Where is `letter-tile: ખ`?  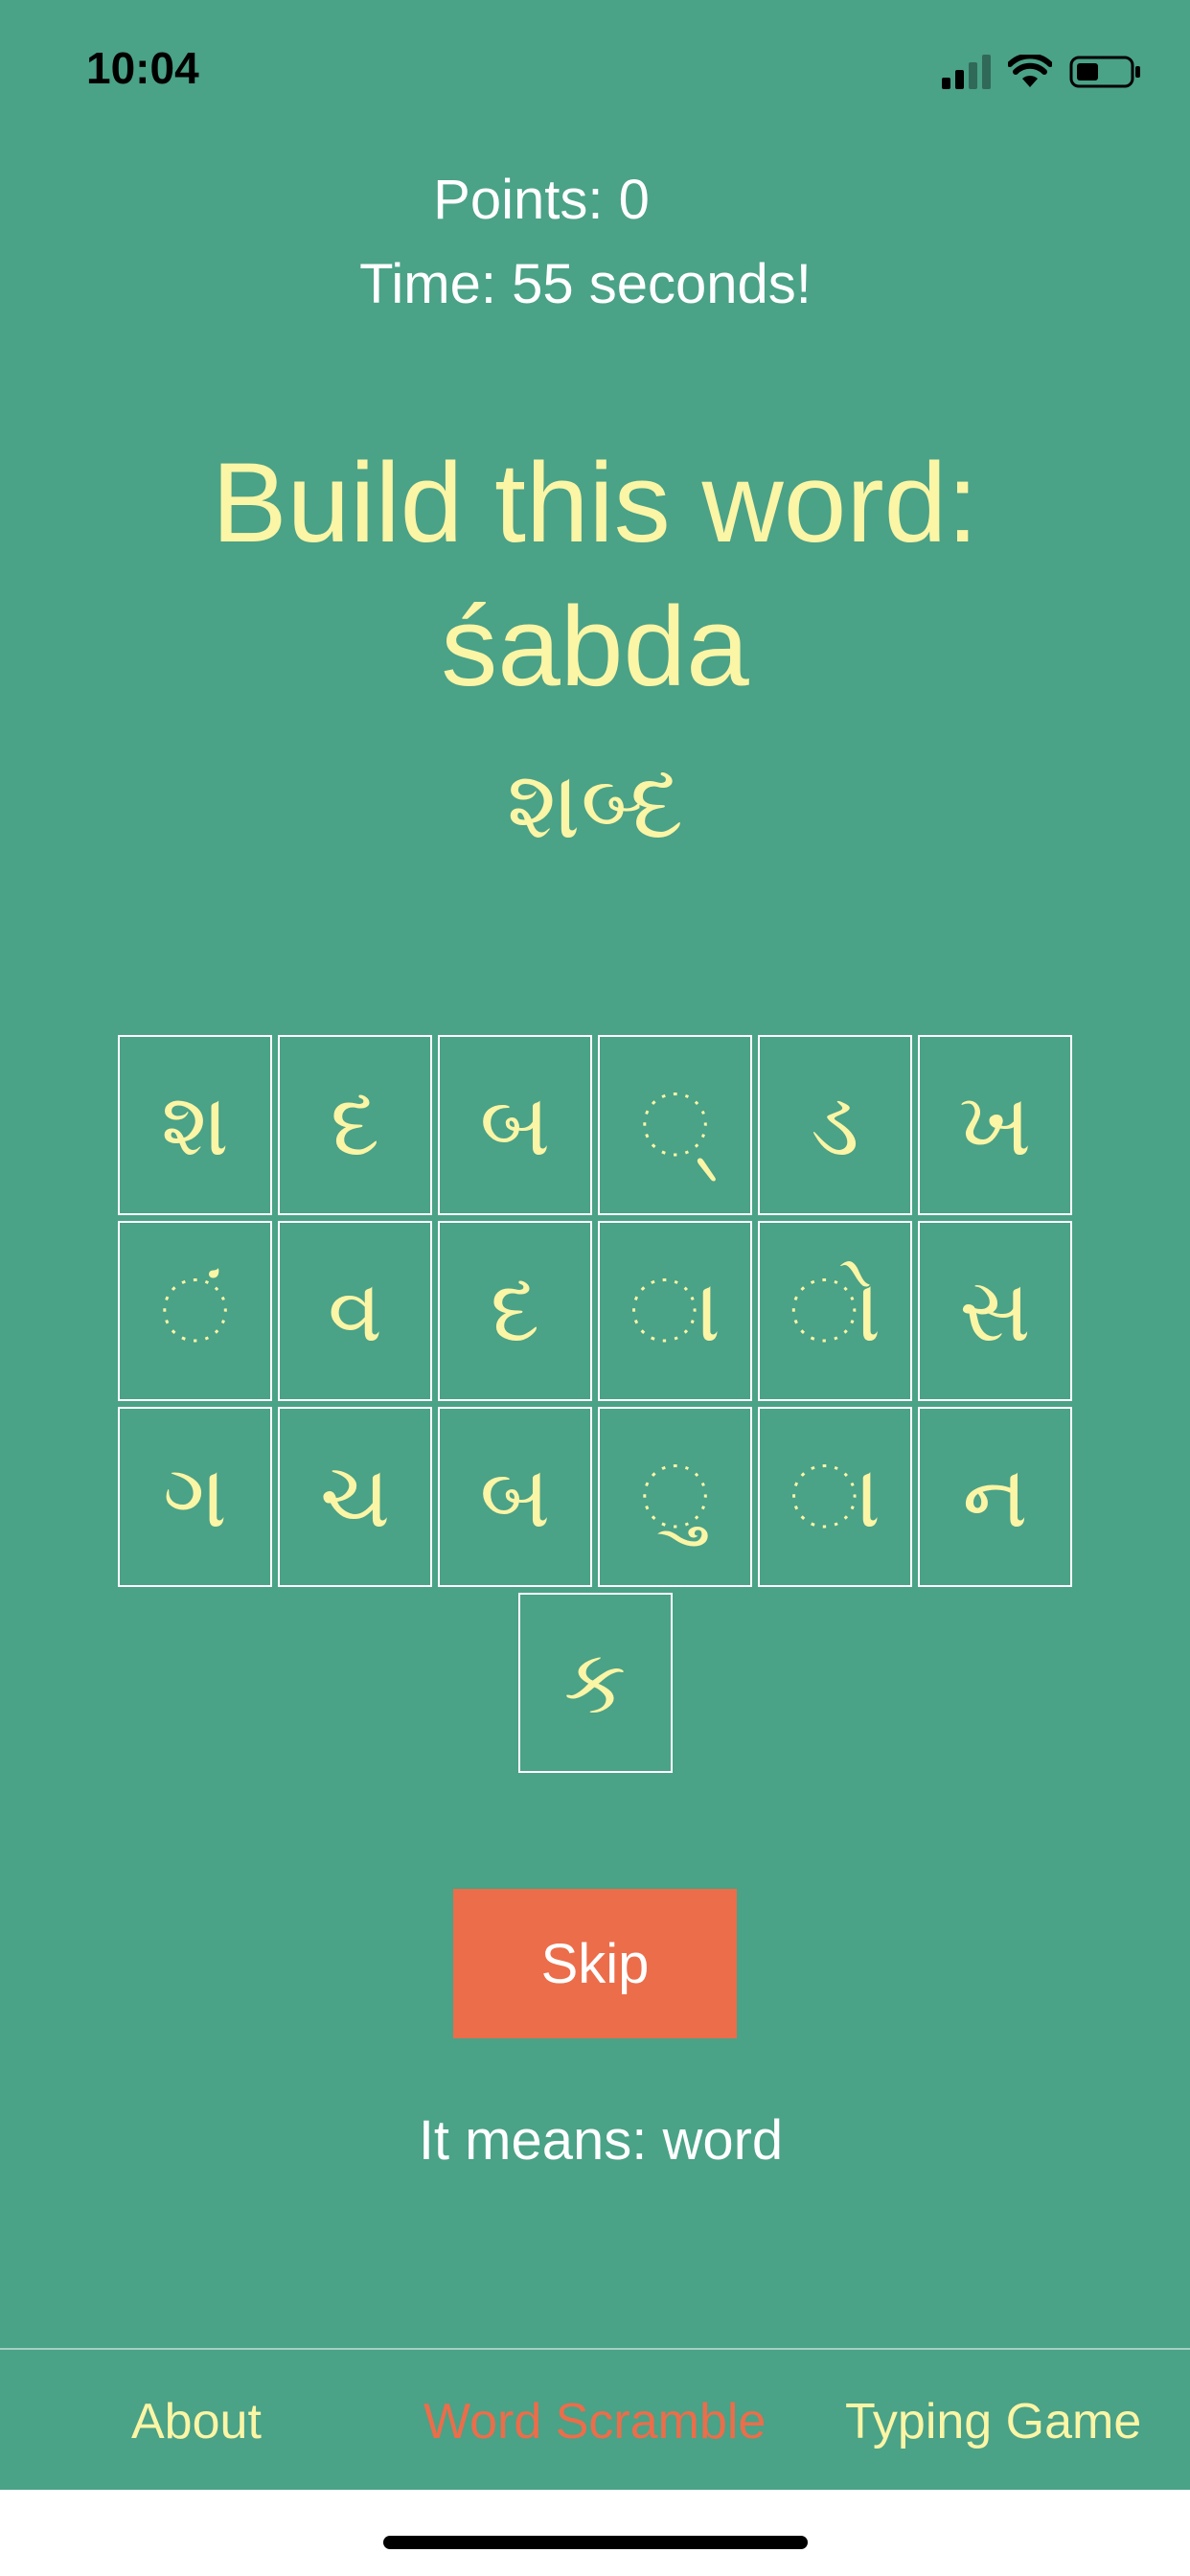 letter-tile: ખ is located at coordinates (995, 1125).